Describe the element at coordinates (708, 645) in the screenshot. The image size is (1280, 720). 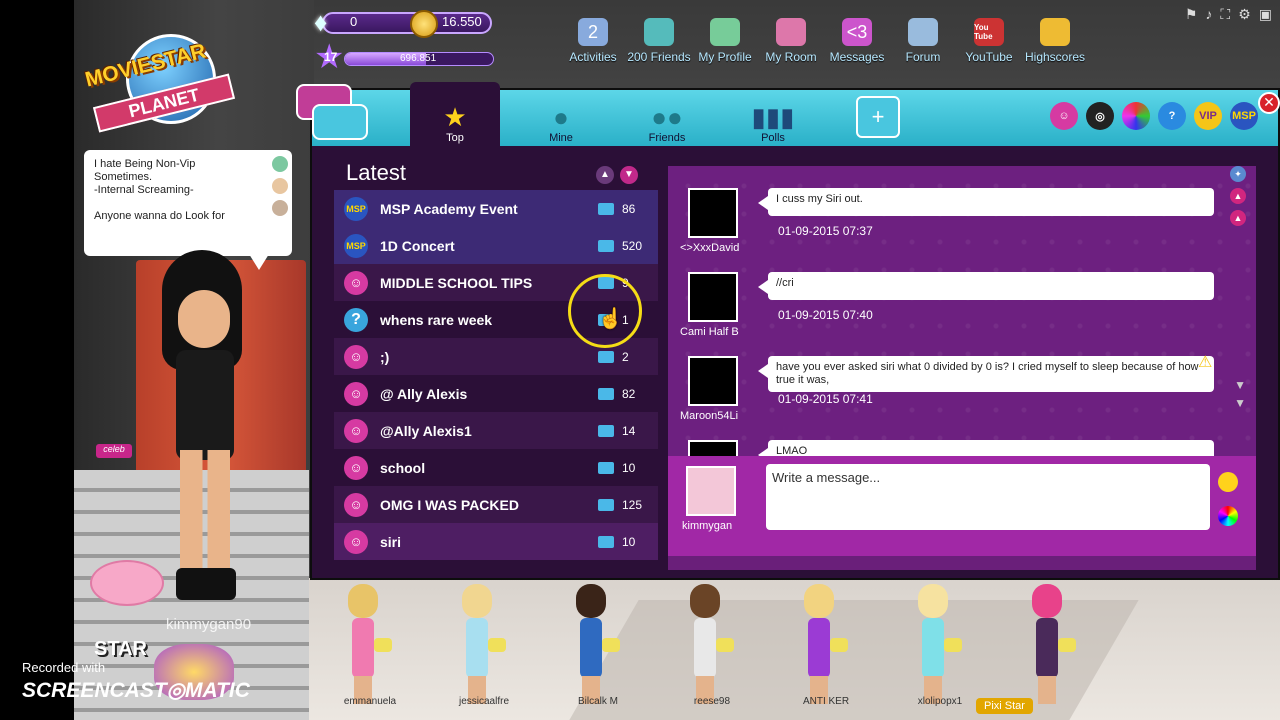
I see `room-character: reese98` at that location.